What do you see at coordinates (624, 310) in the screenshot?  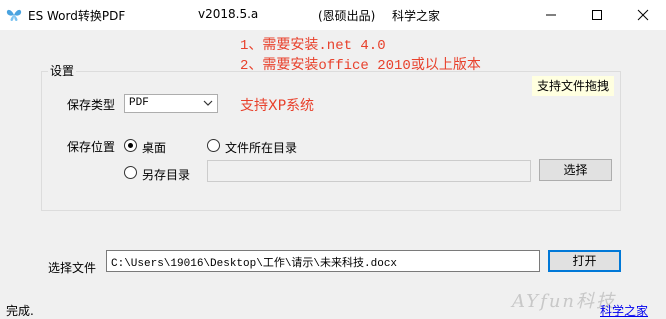 I see `org-link: 科学之家` at bounding box center [624, 310].